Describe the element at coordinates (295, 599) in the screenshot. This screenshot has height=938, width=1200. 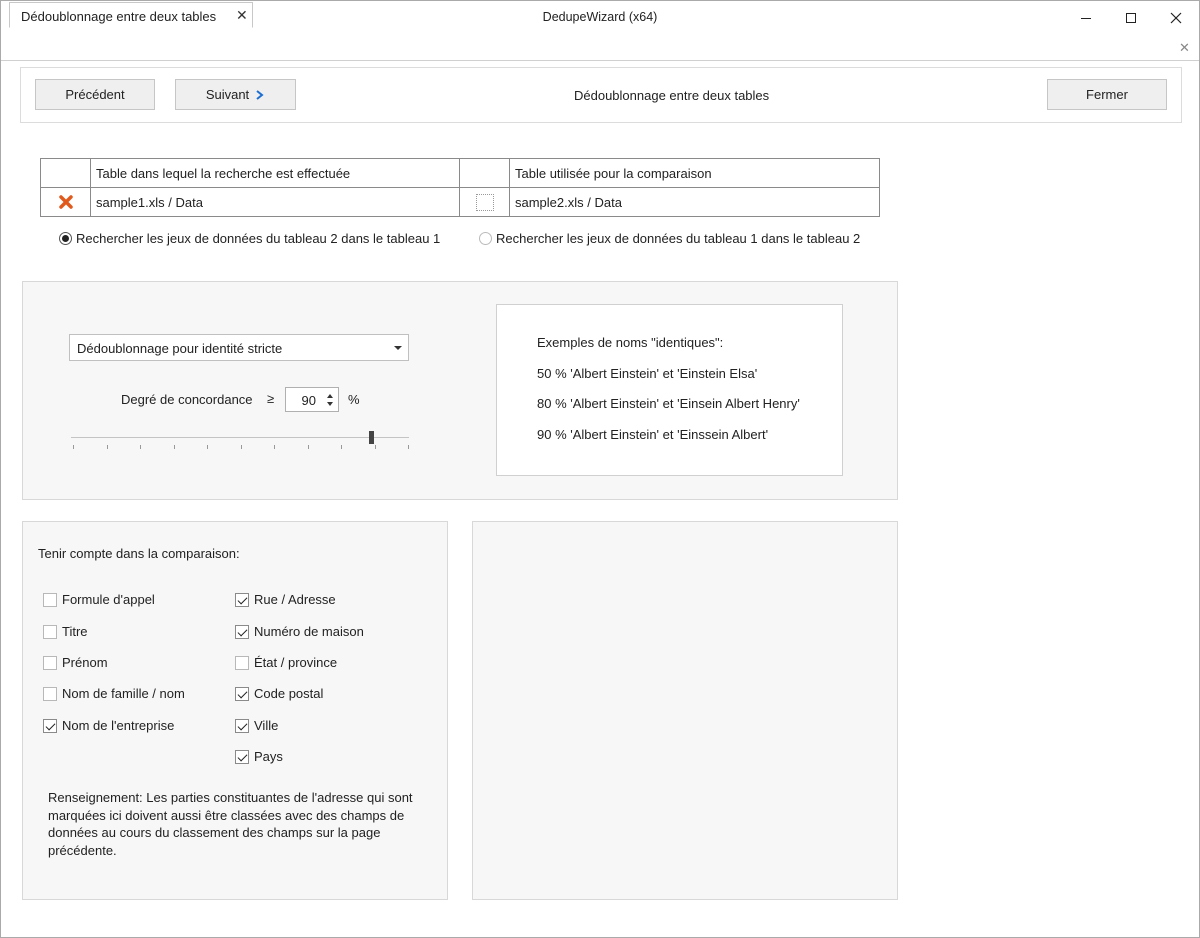
I see `field-label: Rue / Adresse` at that location.